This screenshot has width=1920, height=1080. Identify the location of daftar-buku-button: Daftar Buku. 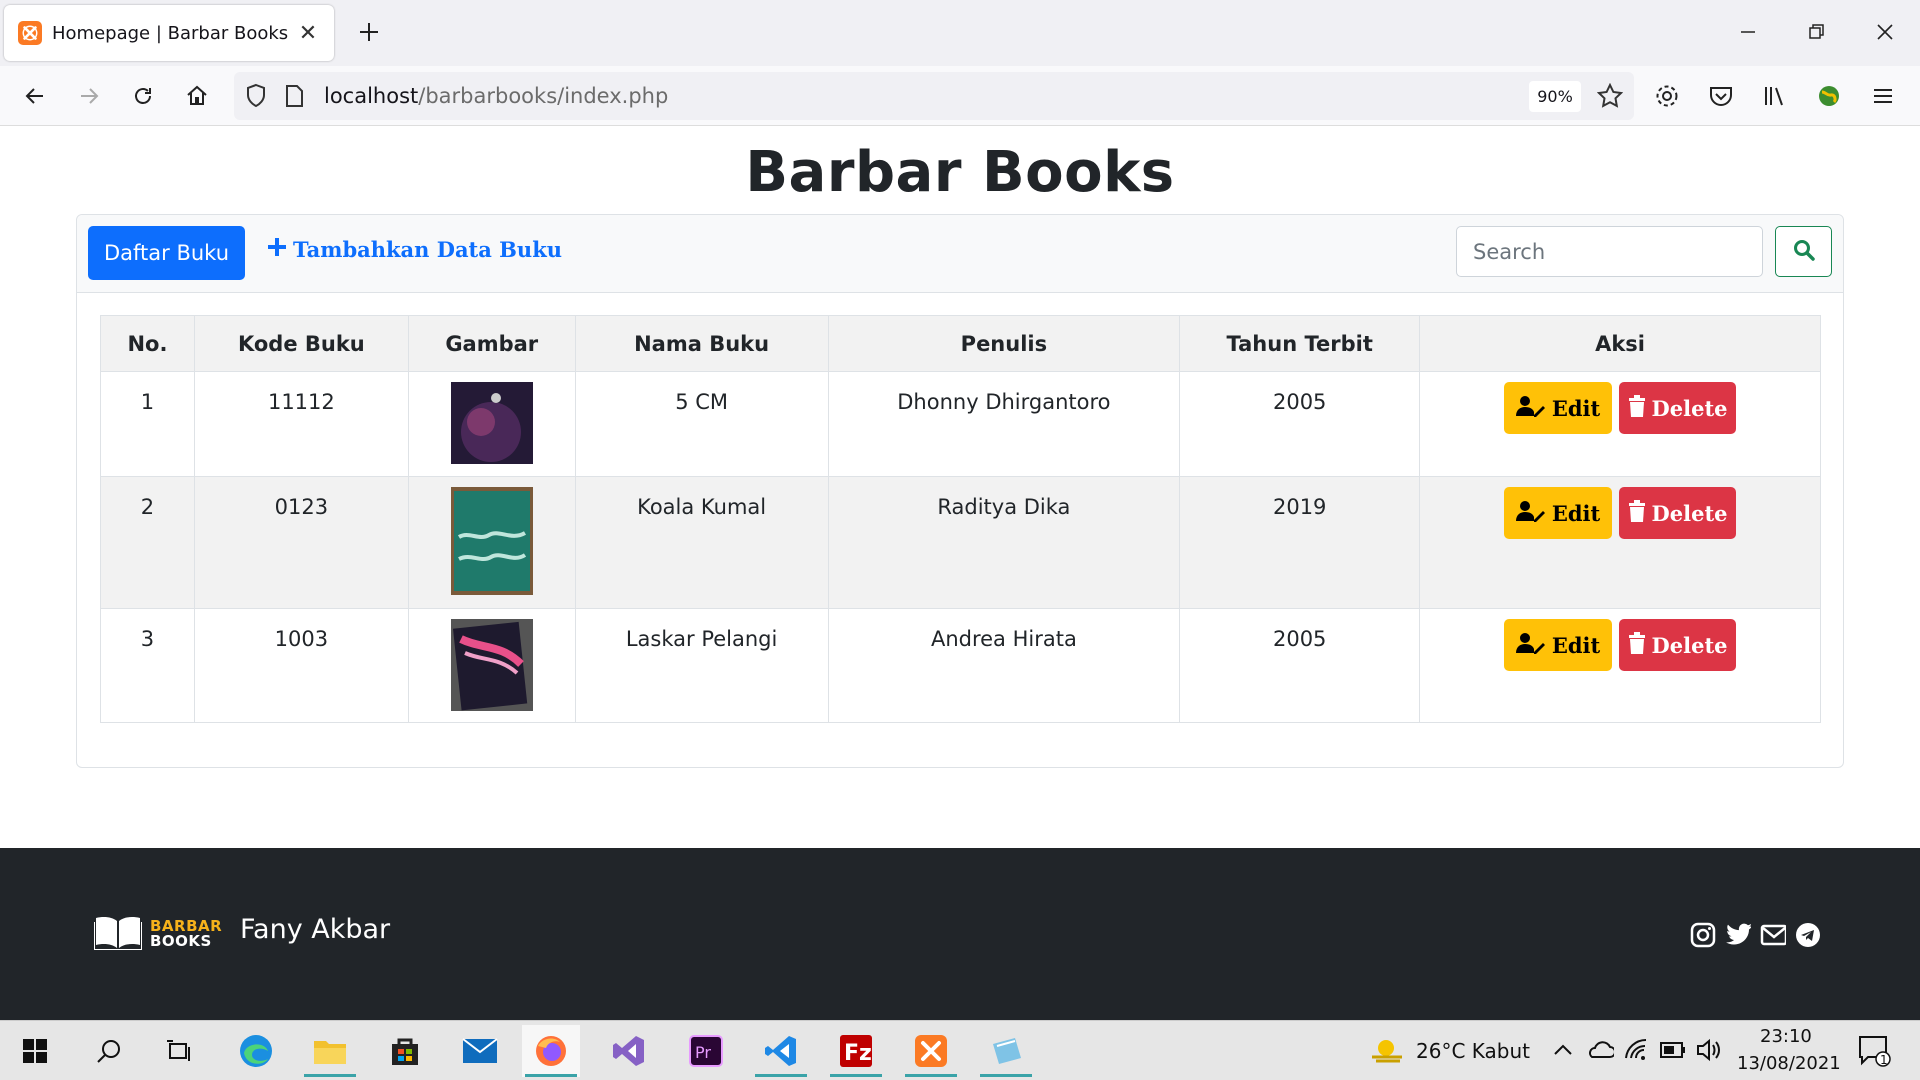
(166, 253).